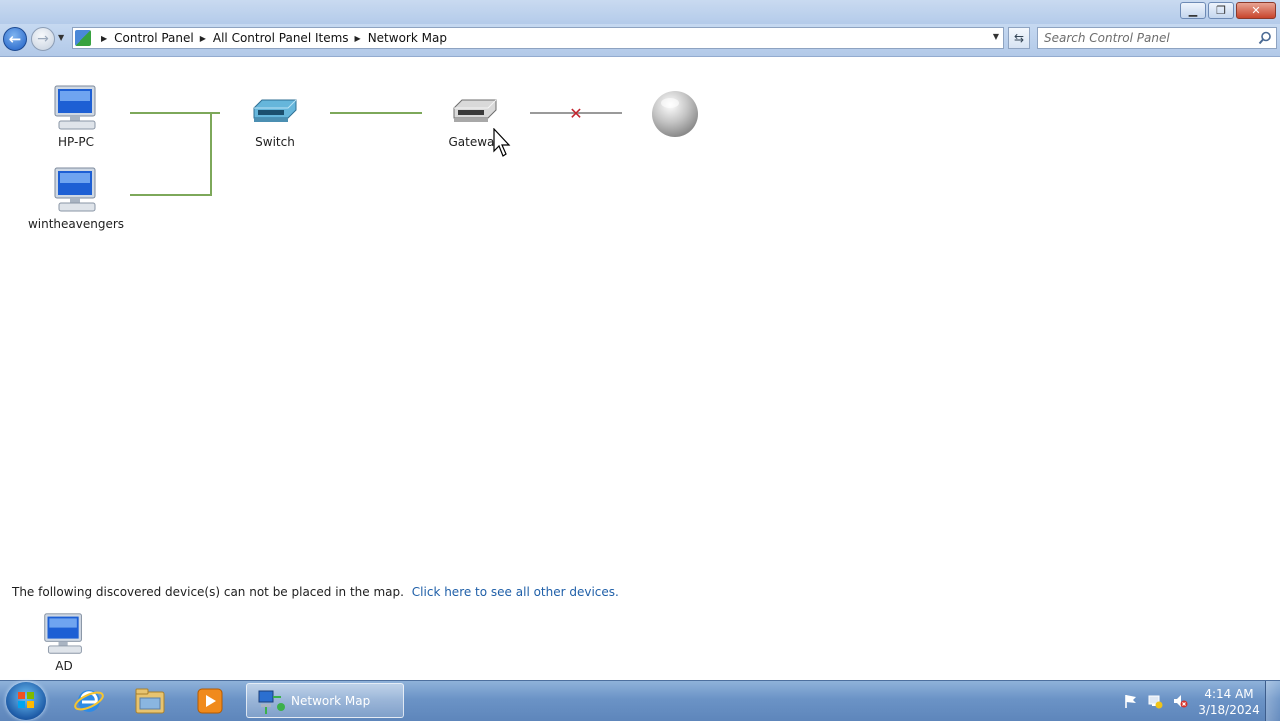  Describe the element at coordinates (210, 701) in the screenshot. I see `media-player-icon` at that location.